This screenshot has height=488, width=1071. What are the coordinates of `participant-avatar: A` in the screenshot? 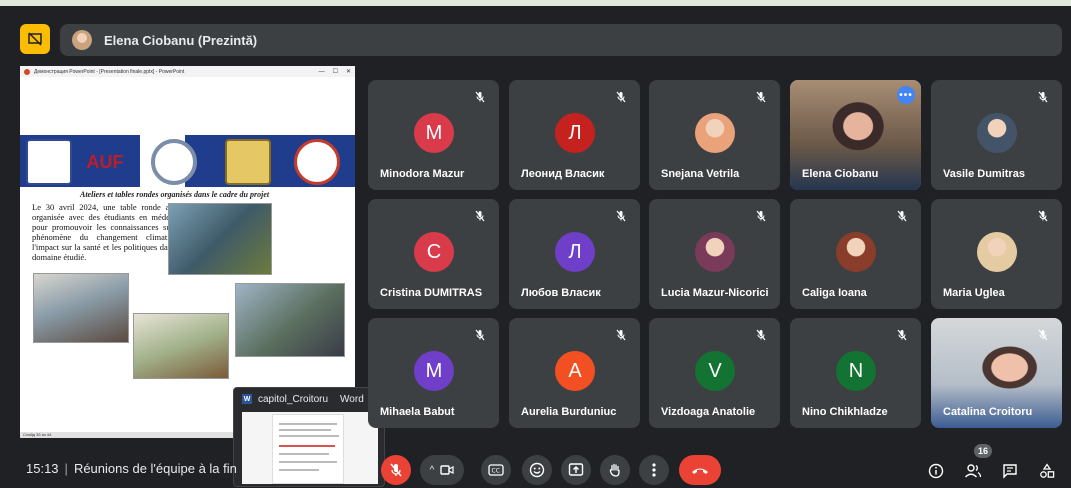 It's located at (575, 371).